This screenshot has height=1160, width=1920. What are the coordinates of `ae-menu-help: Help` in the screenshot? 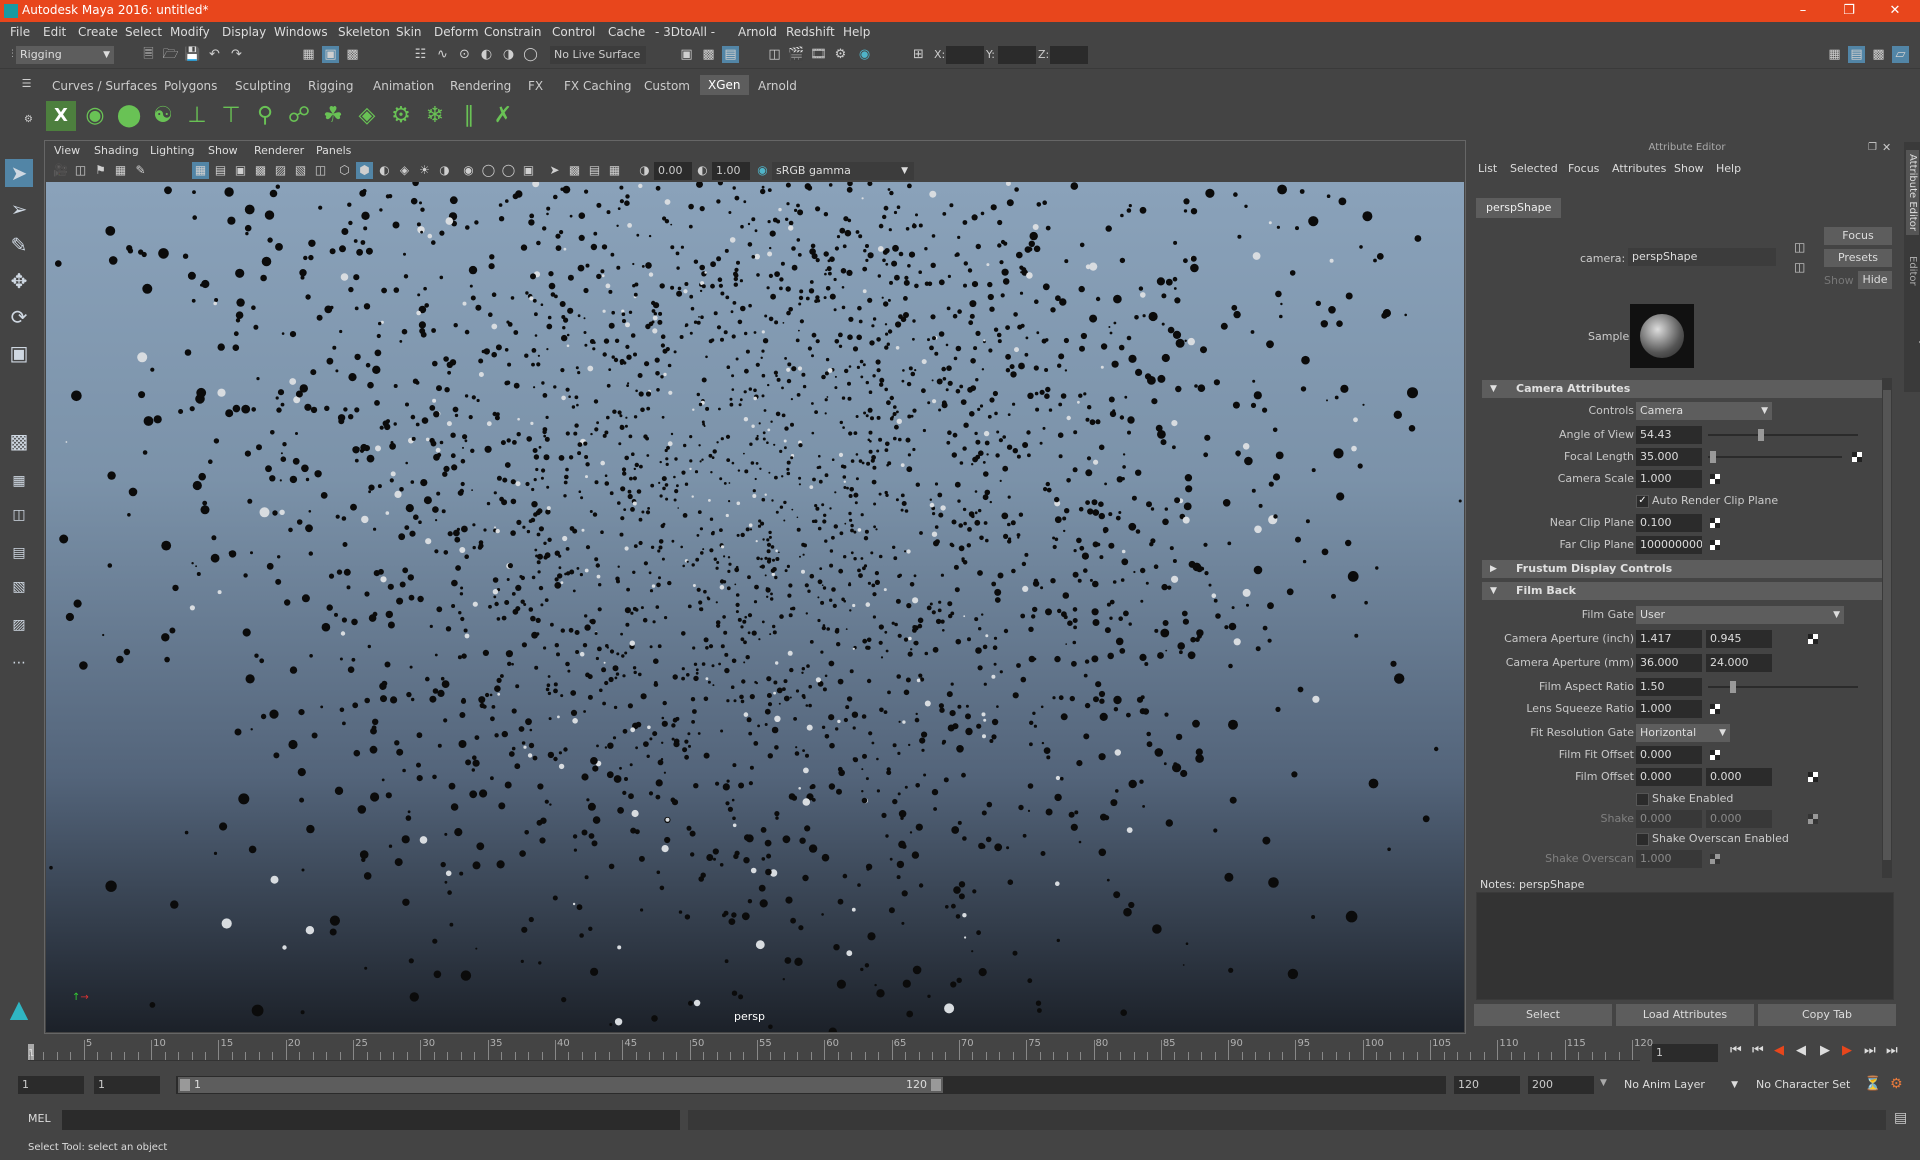 It's located at (1728, 168).